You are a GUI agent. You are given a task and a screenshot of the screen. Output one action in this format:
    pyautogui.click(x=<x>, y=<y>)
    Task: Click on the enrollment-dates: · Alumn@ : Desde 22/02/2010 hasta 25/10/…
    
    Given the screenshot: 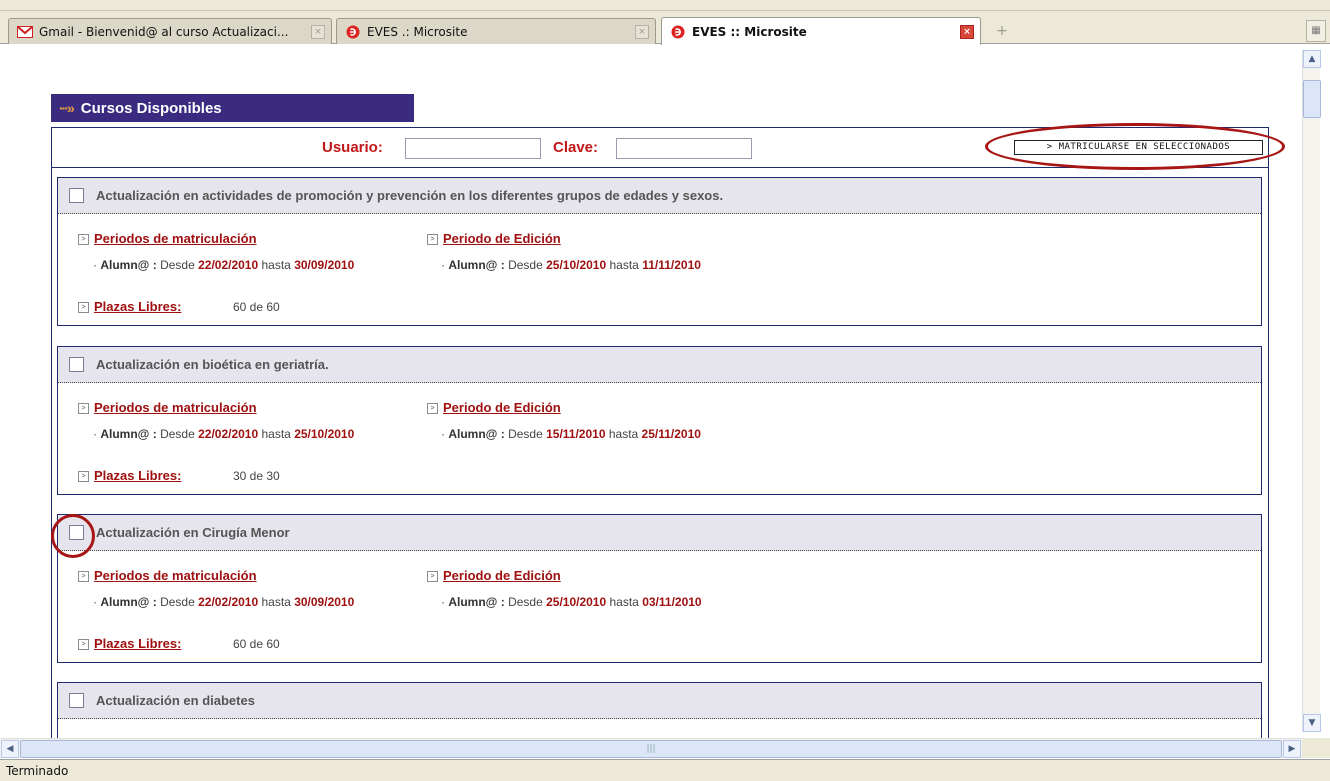 What is the action you would take?
    pyautogui.click(x=224, y=434)
    